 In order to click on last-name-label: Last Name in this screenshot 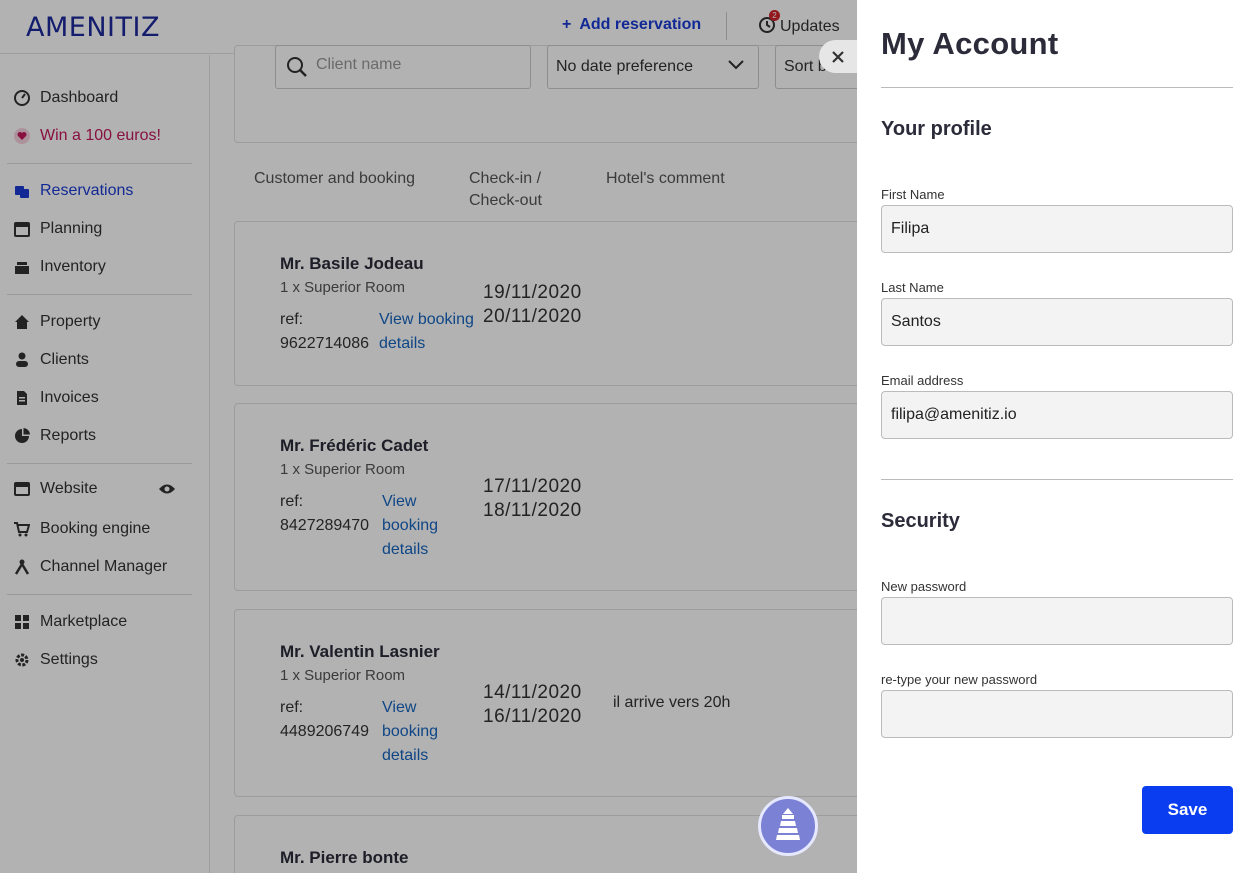, I will do `click(912, 287)`.